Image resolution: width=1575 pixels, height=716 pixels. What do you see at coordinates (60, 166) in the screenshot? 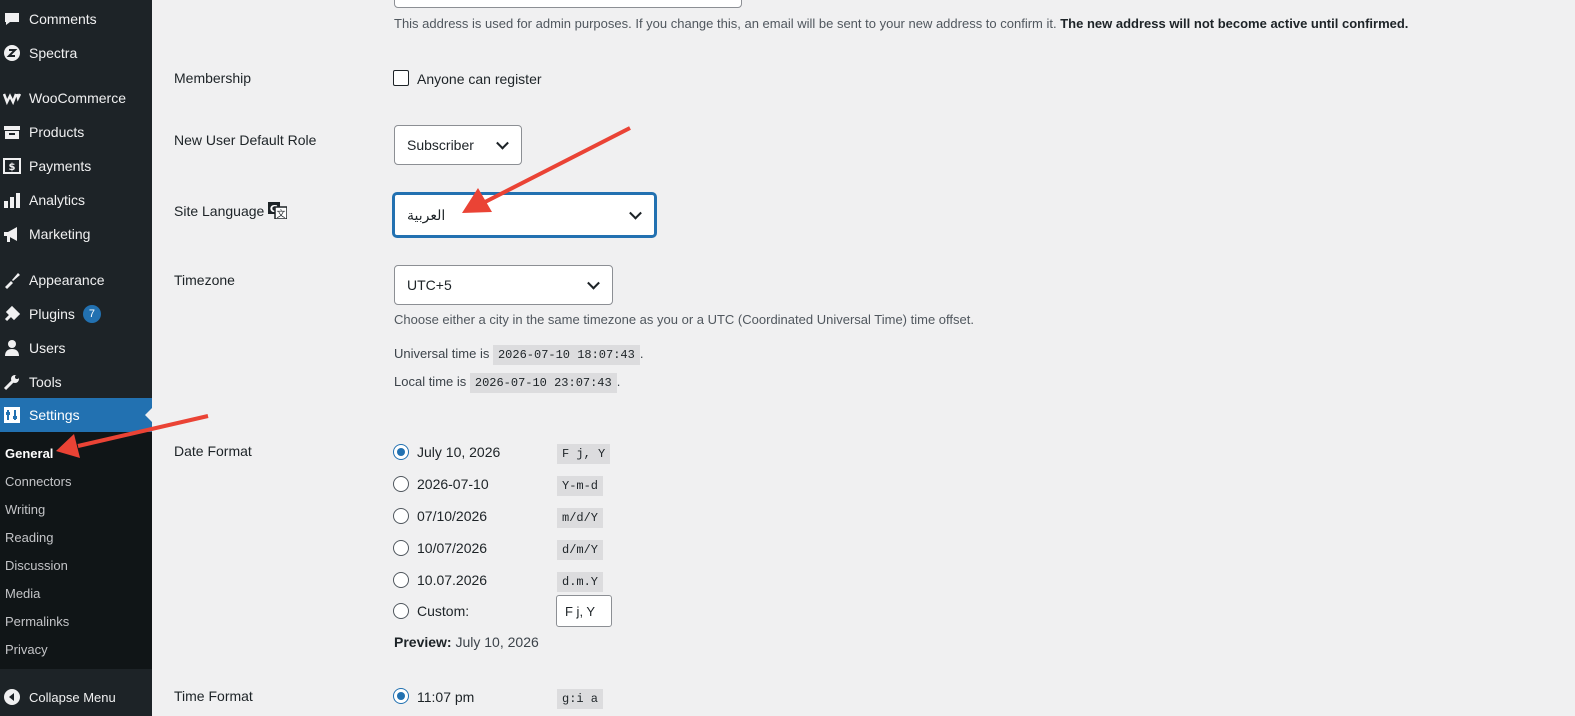
I see `menu-label: Payments` at bounding box center [60, 166].